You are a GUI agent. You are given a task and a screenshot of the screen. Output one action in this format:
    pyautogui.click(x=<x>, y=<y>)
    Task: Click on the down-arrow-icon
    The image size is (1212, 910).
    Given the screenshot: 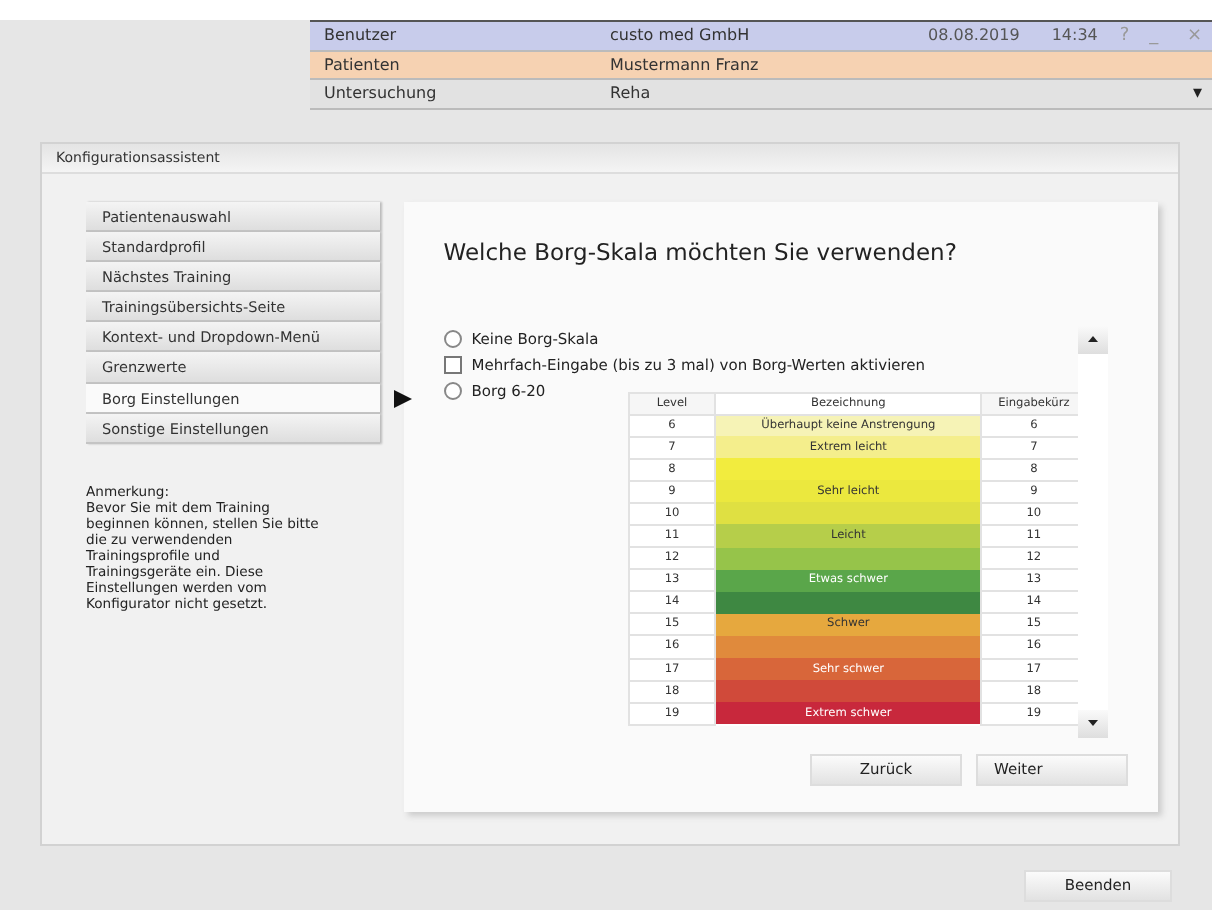 What is the action you would take?
    pyautogui.click(x=1092, y=723)
    